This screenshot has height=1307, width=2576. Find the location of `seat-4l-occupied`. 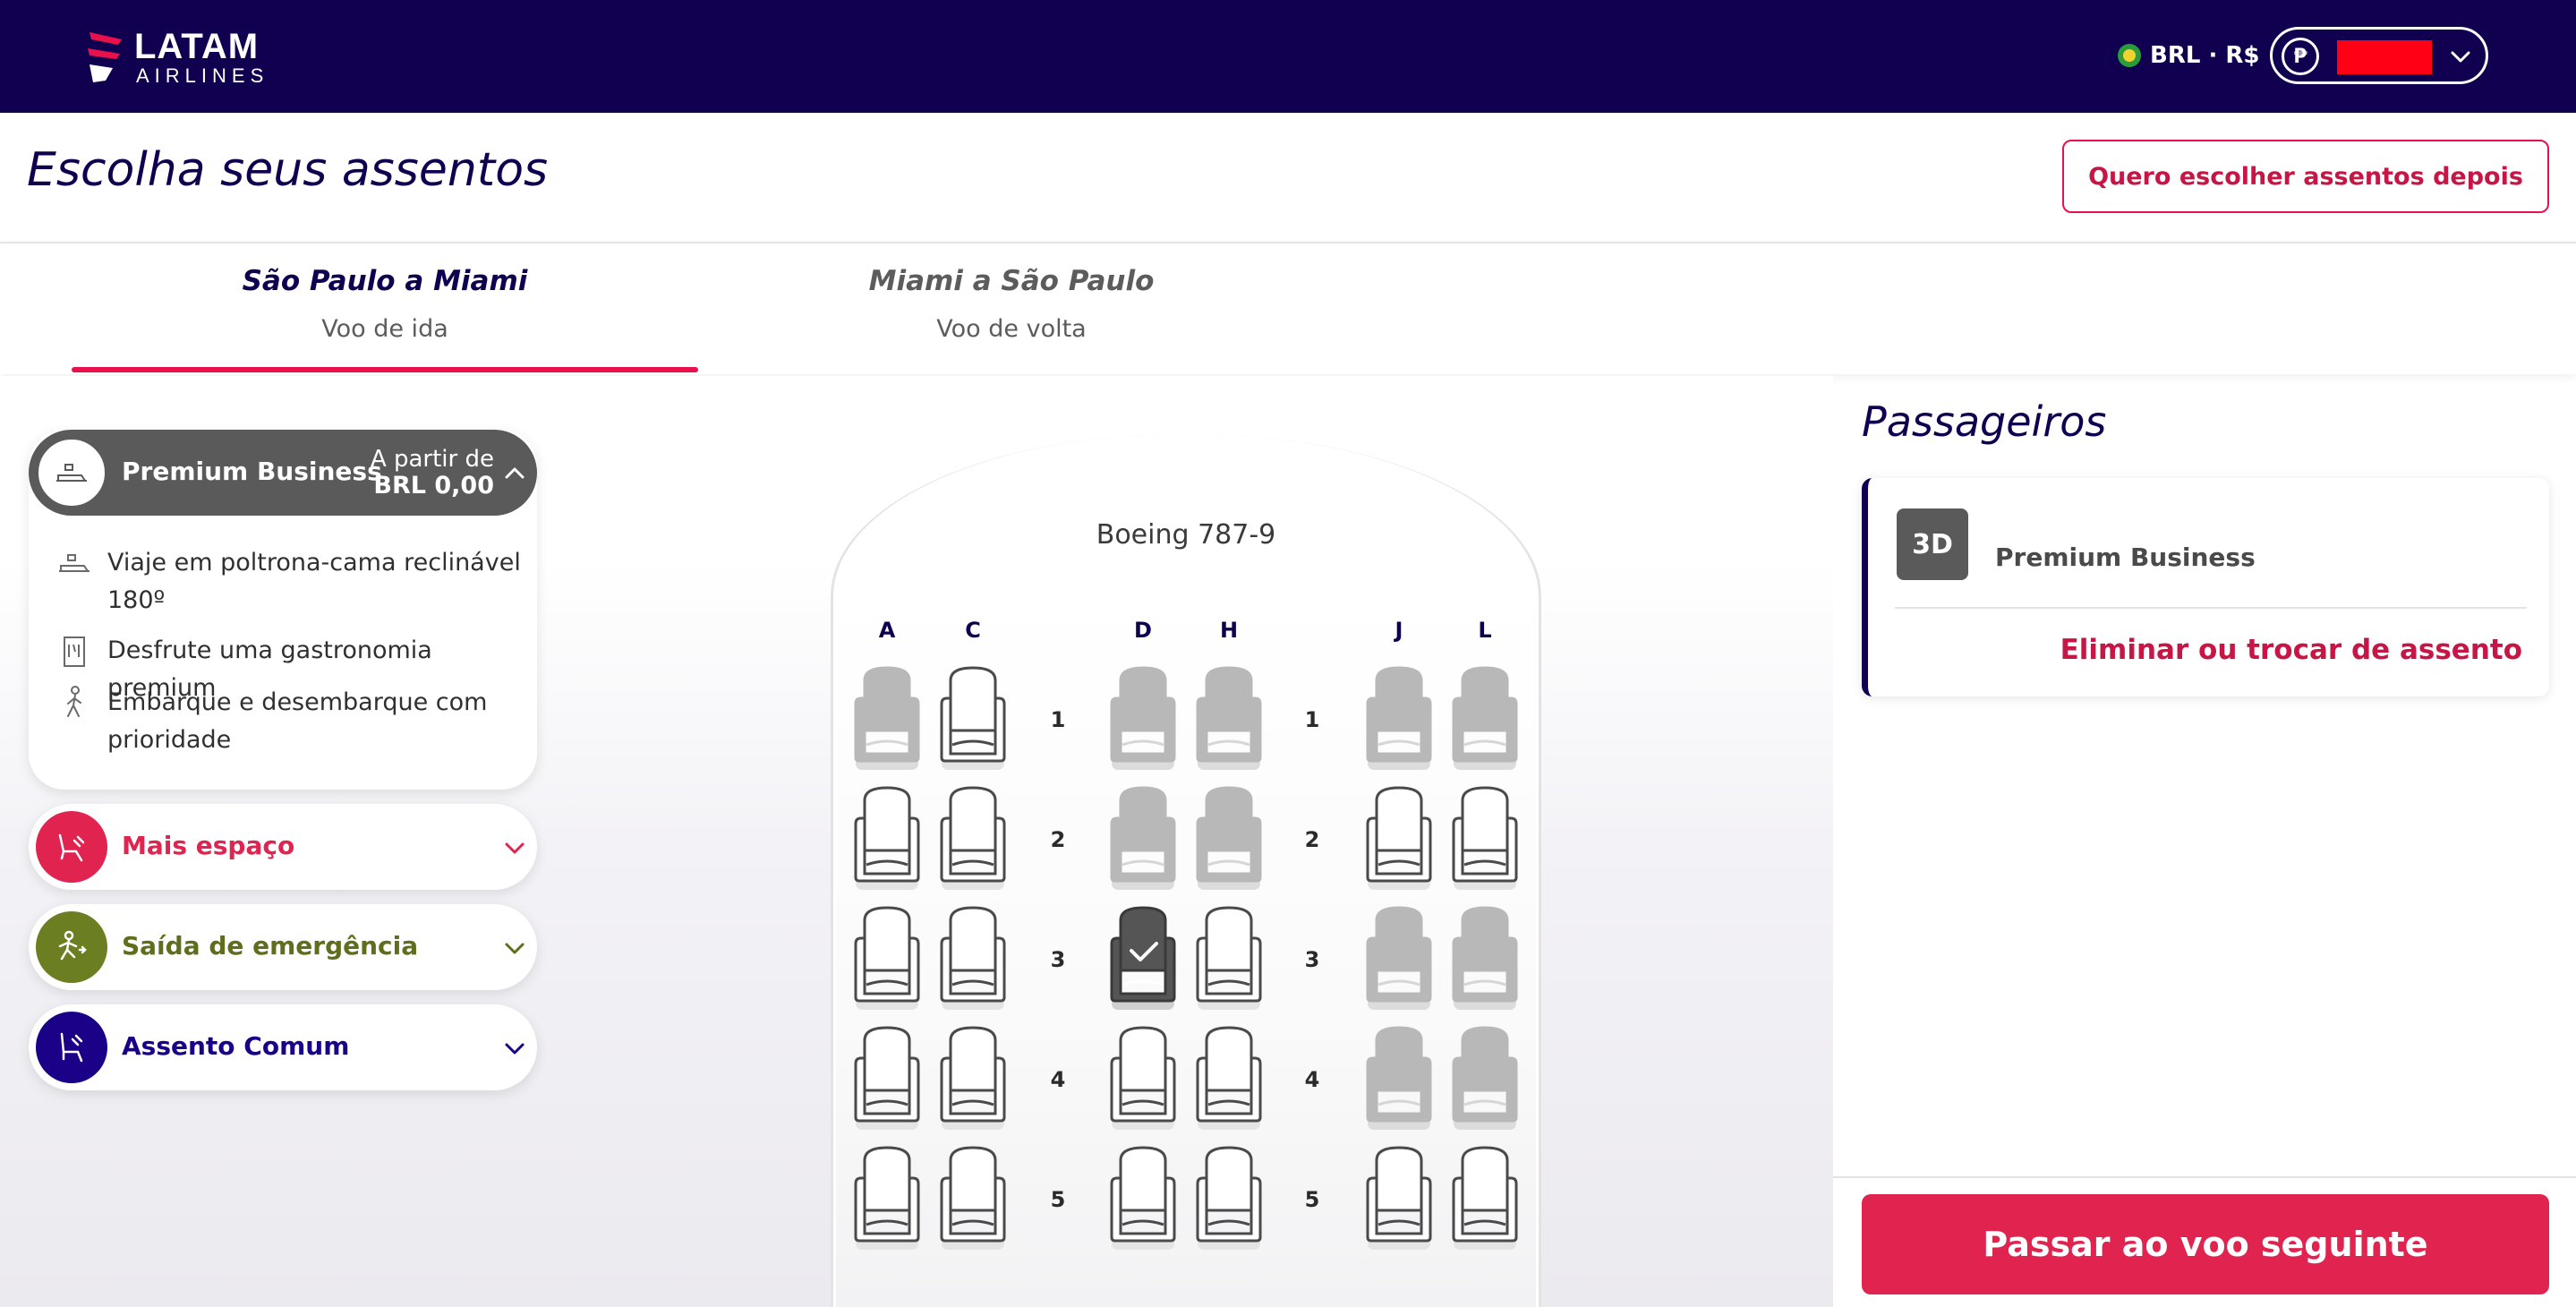

seat-4l-occupied is located at coordinates (1485, 1078).